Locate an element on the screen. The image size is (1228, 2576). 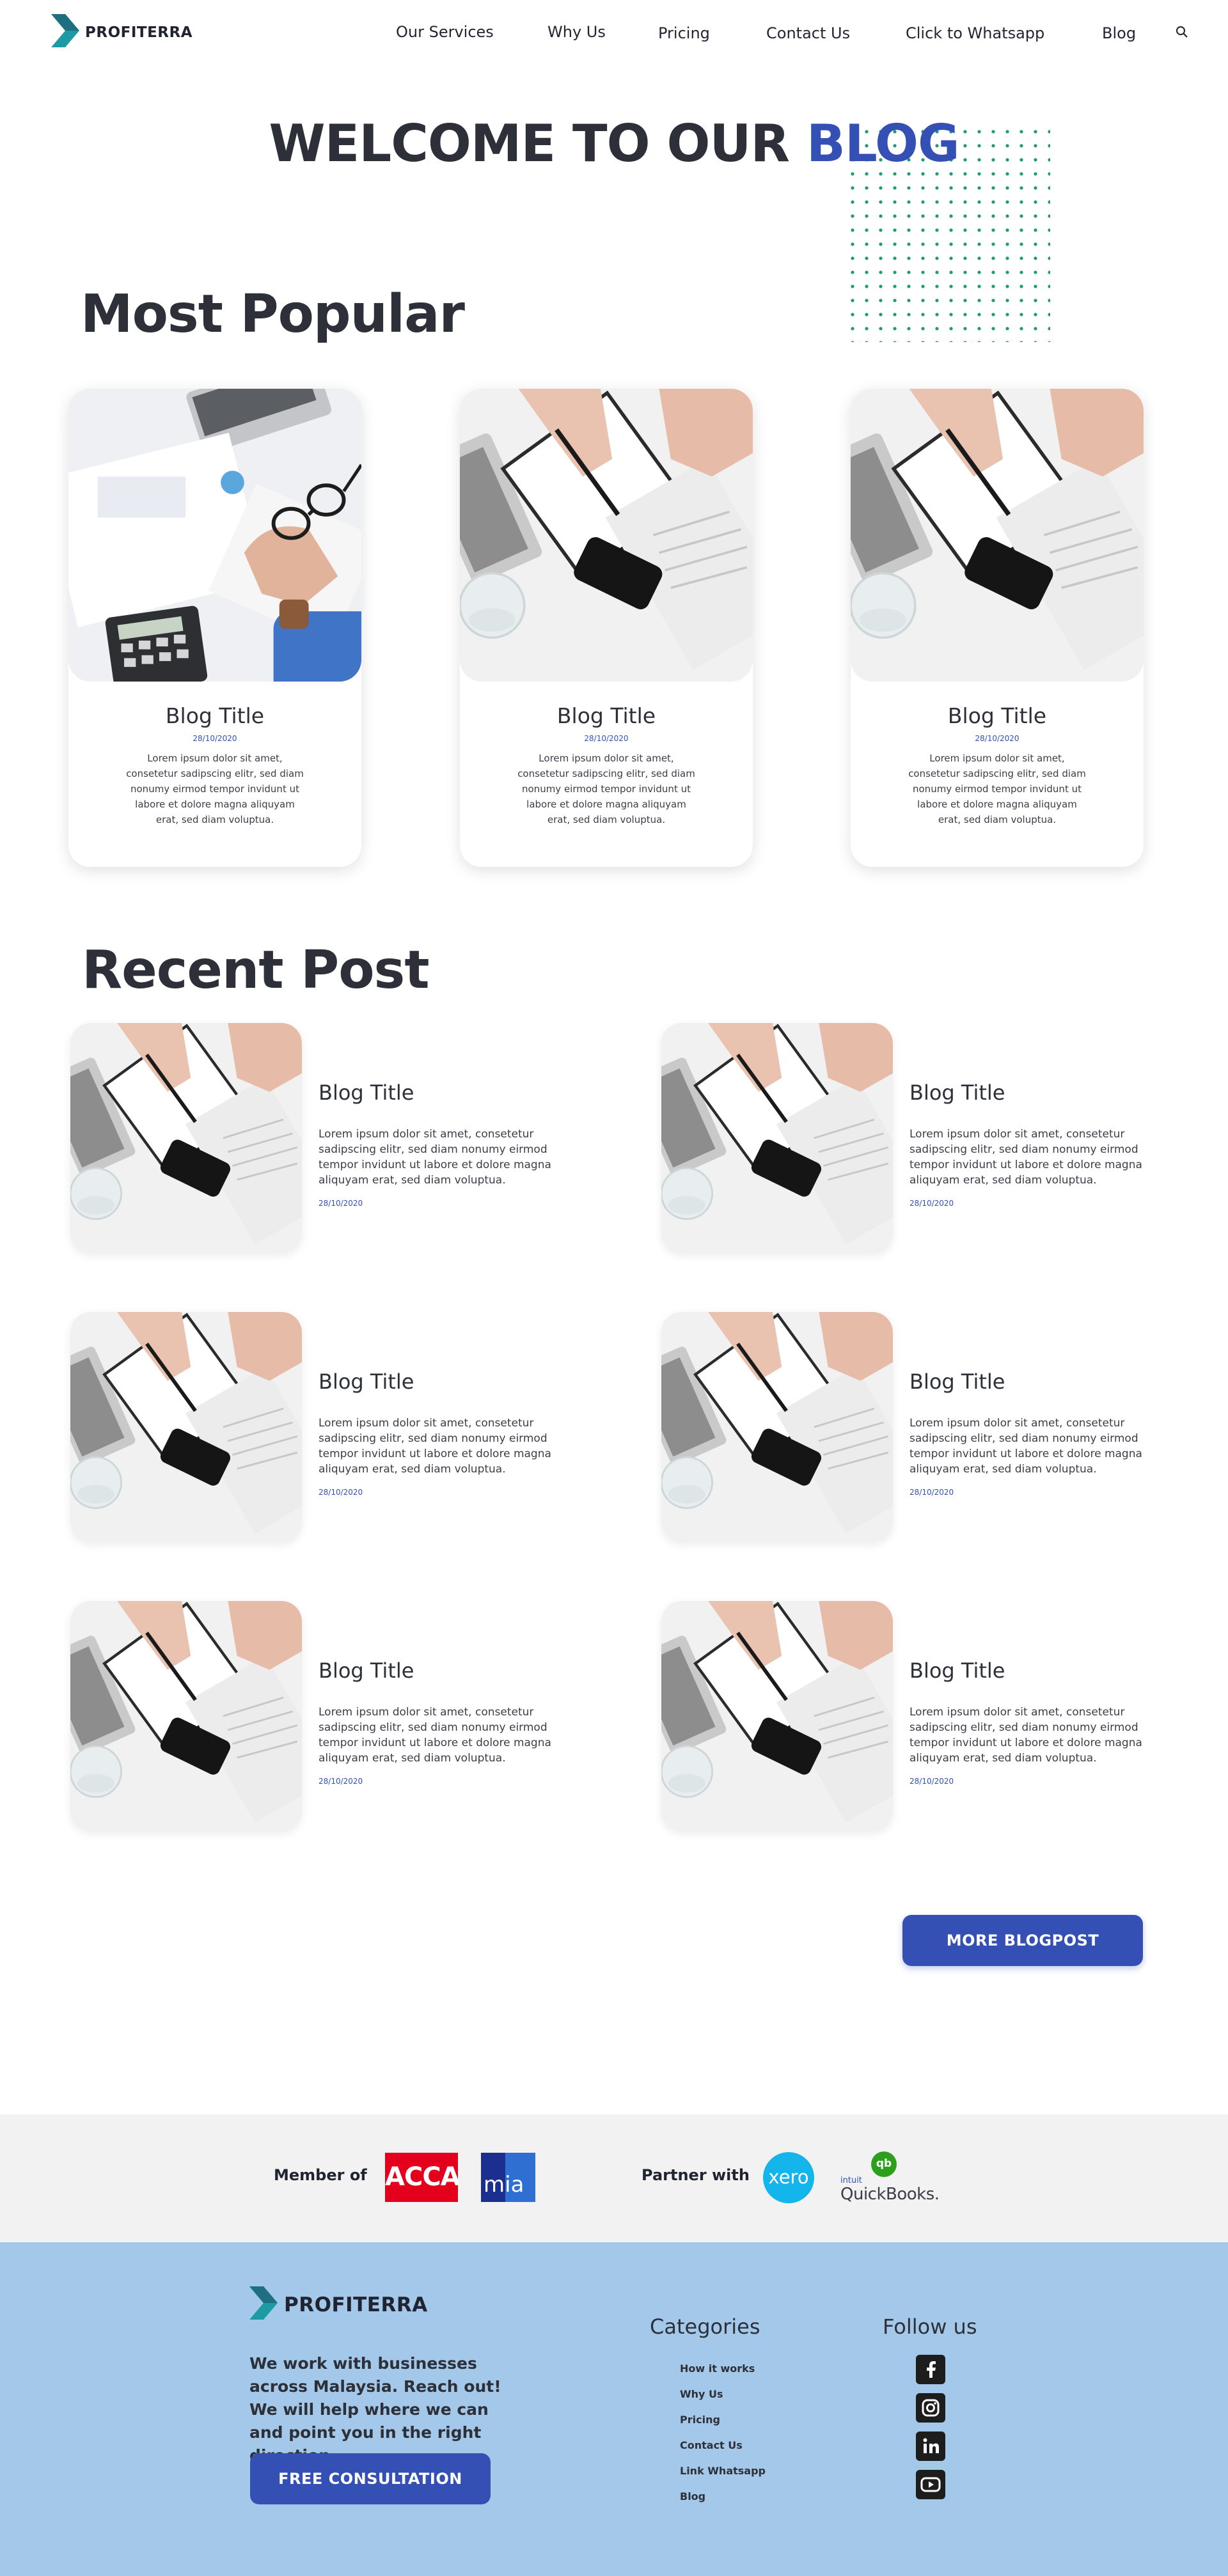
more-blogpost-button: MORE BLOGPOST is located at coordinates (1022, 1940).